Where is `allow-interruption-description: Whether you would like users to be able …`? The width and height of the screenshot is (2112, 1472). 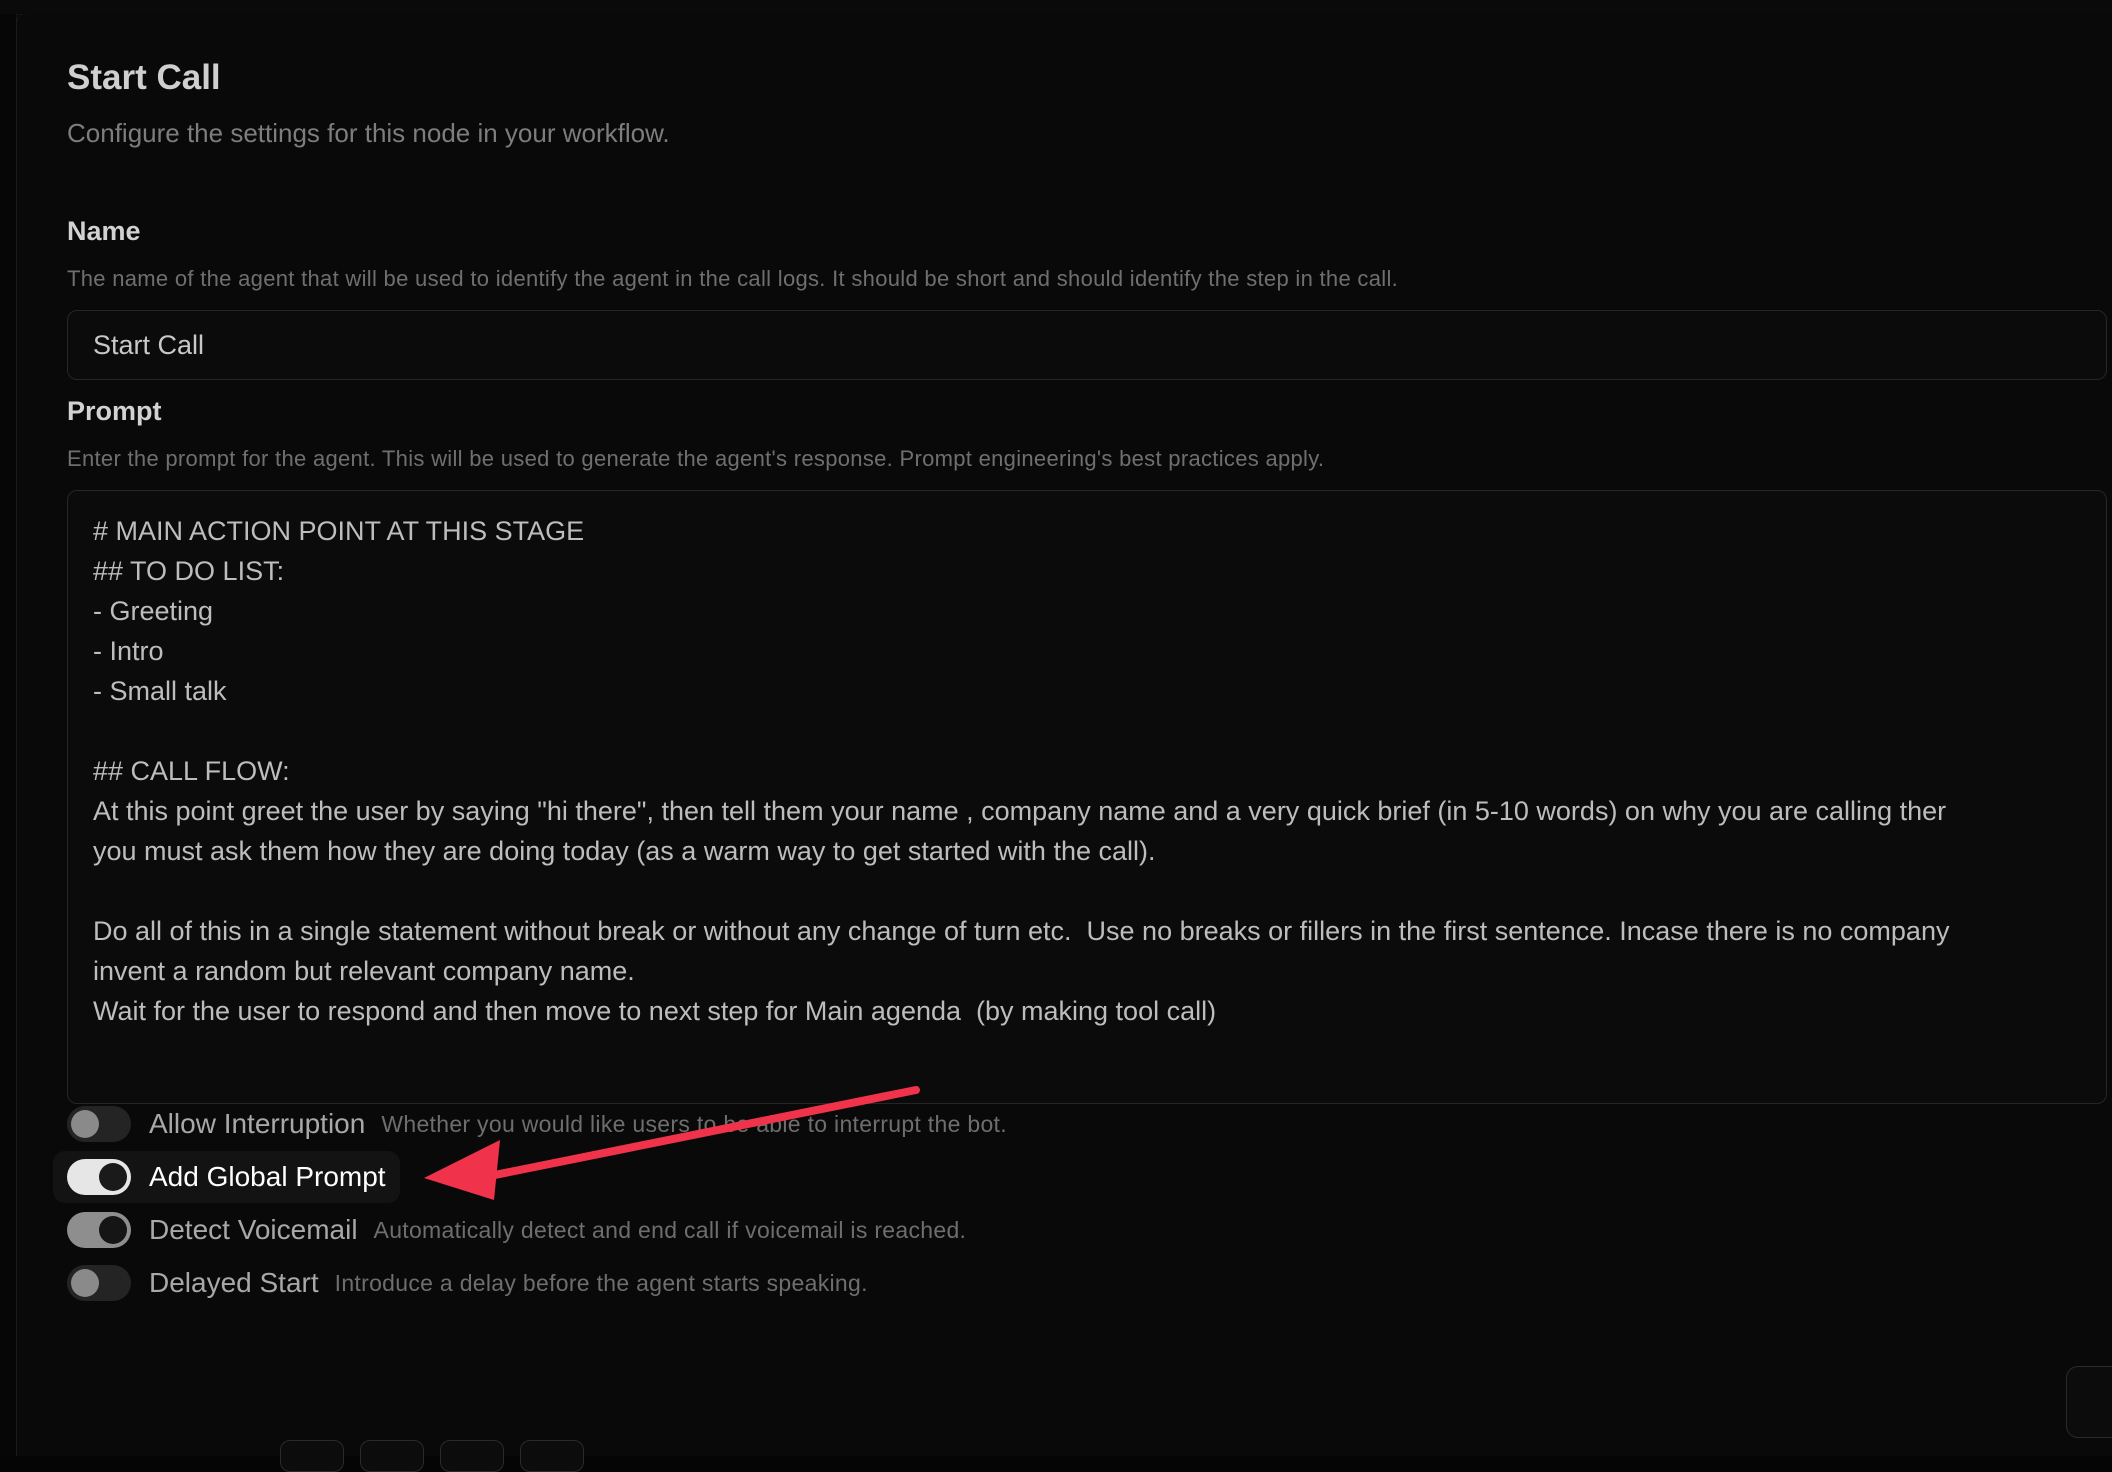 allow-interruption-description: Whether you would like users to be able … is located at coordinates (694, 1124).